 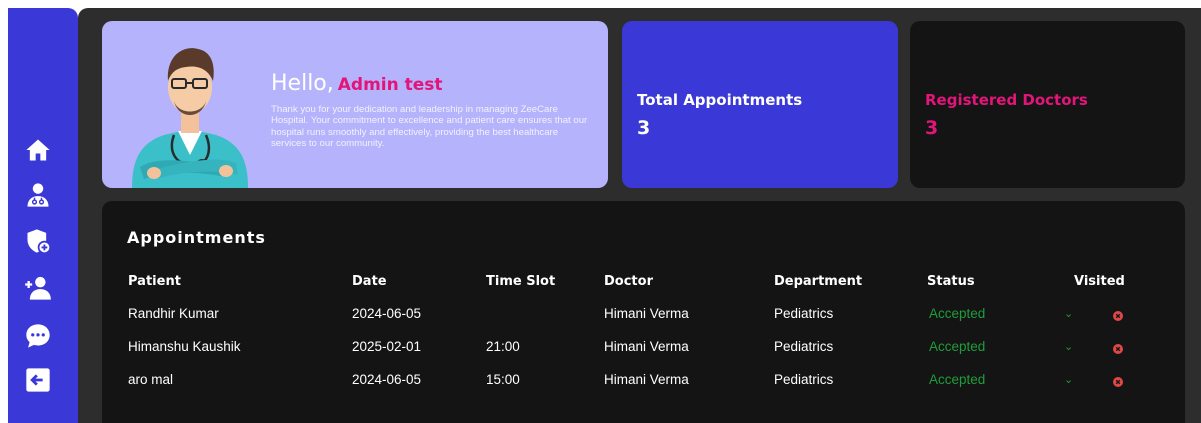 I want to click on doctor-illustration, so click(x=190, y=118).